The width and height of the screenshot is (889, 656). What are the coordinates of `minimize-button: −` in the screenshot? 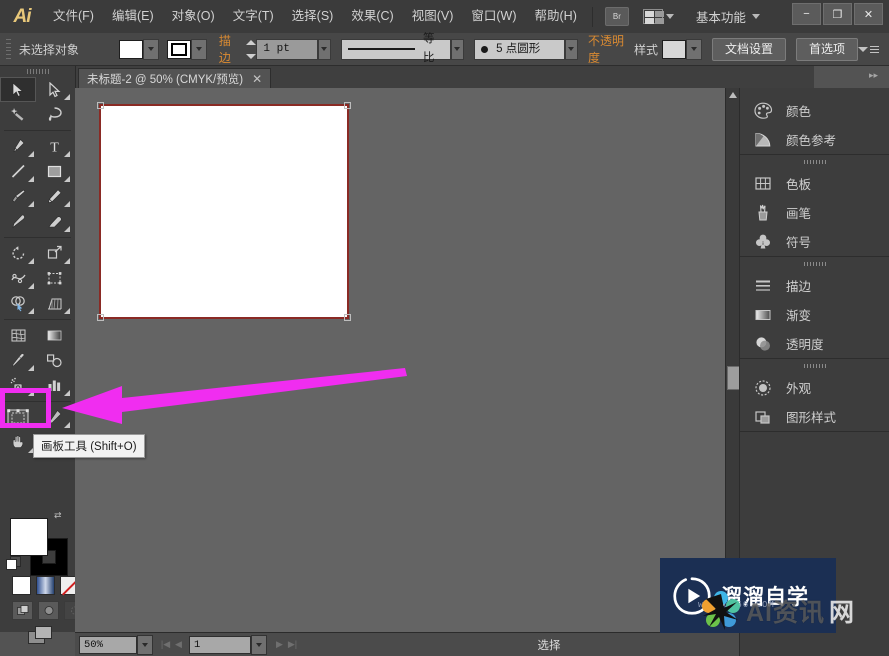 It's located at (806, 14).